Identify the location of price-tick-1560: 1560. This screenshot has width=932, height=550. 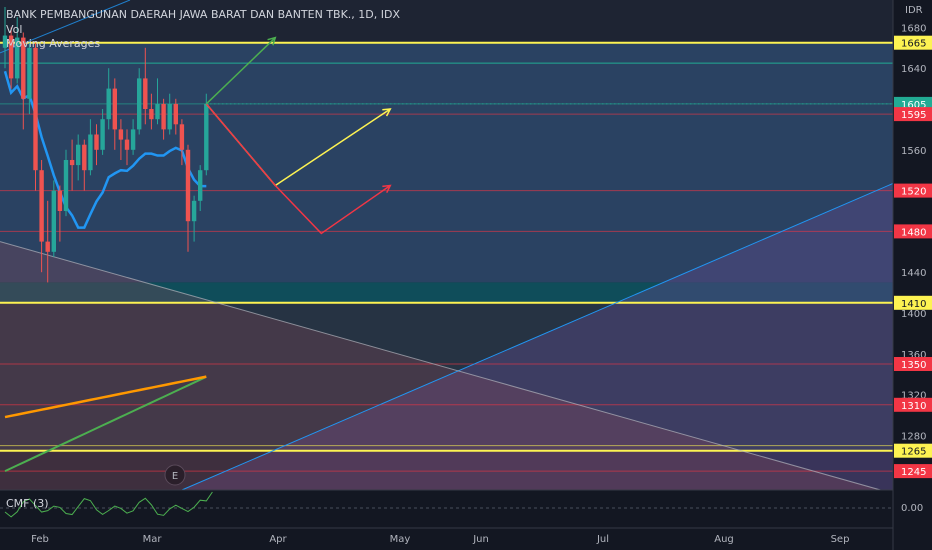
(913, 151).